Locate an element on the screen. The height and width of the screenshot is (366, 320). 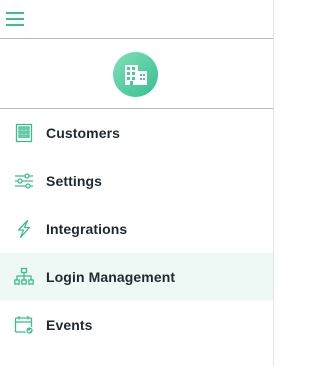
sliders-icon is located at coordinates (24, 181).